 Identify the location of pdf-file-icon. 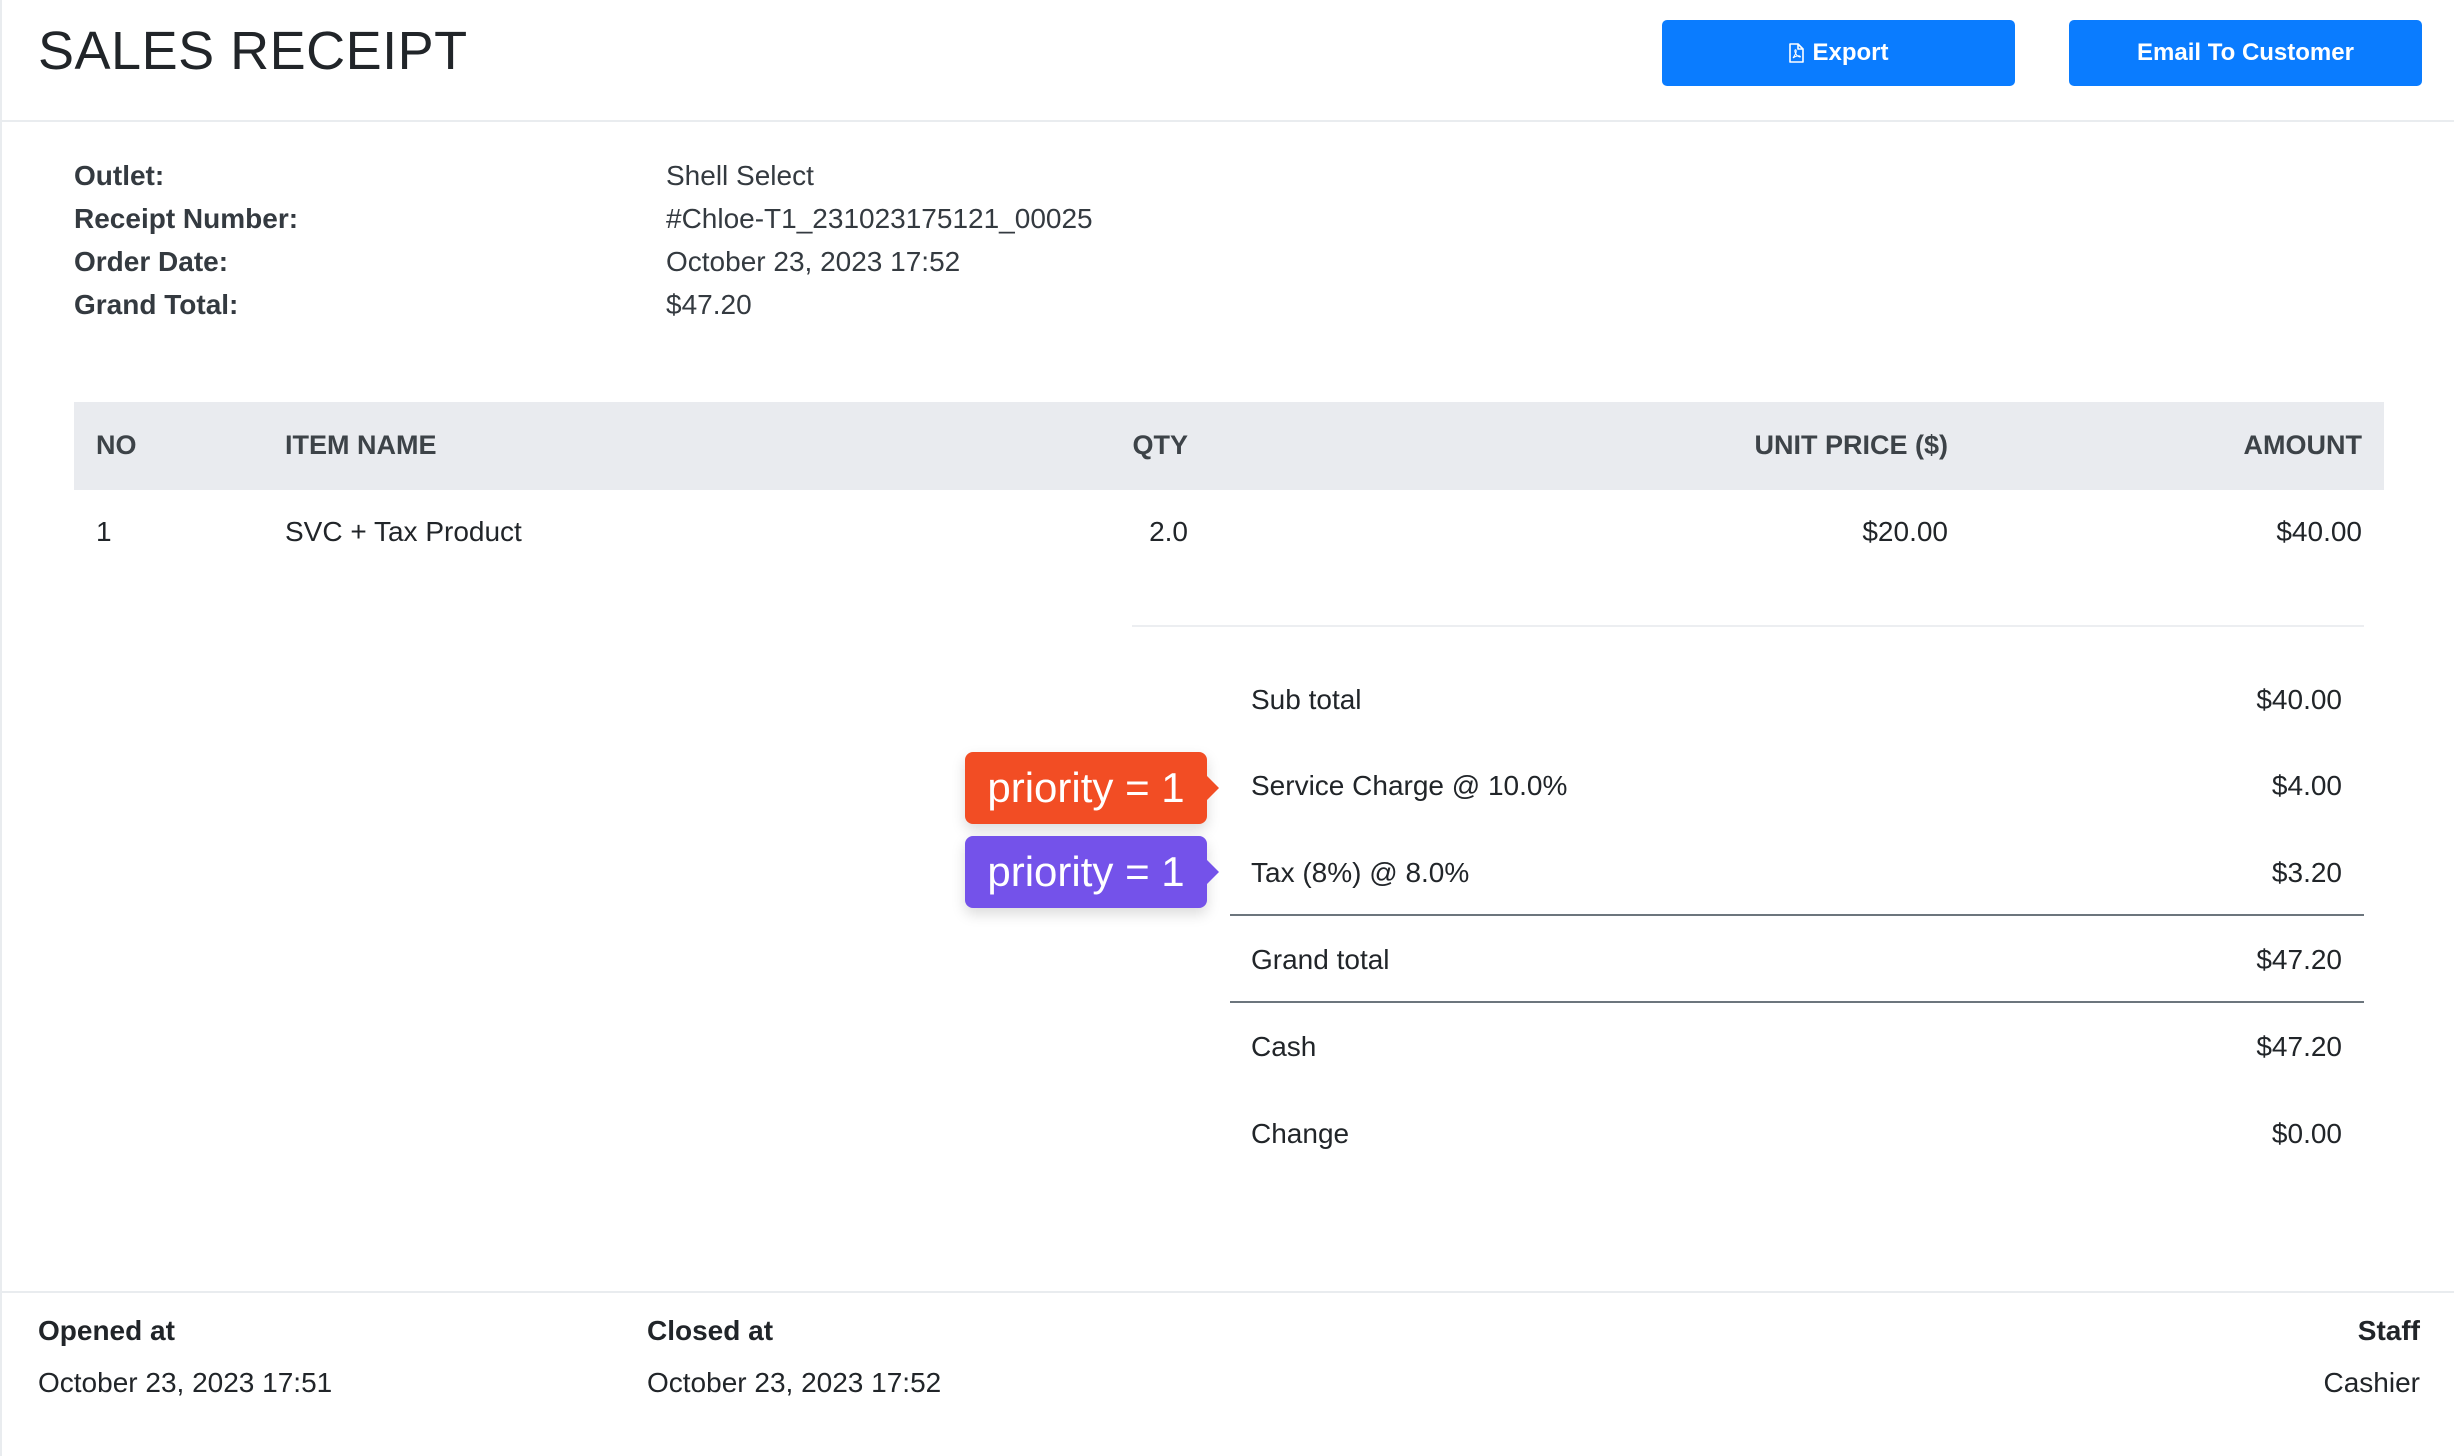
(1797, 53).